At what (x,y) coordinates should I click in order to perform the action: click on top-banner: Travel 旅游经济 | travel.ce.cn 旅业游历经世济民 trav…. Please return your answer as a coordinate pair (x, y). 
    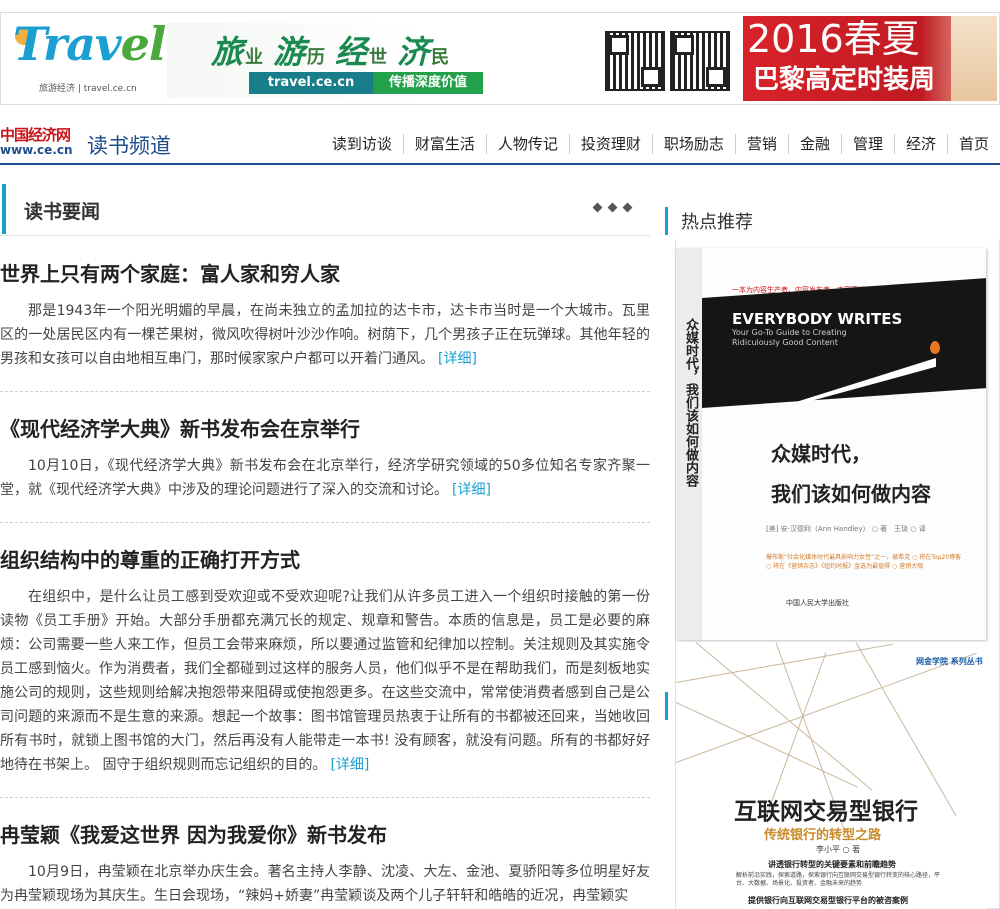
    Looking at the image, I should click on (500, 58).